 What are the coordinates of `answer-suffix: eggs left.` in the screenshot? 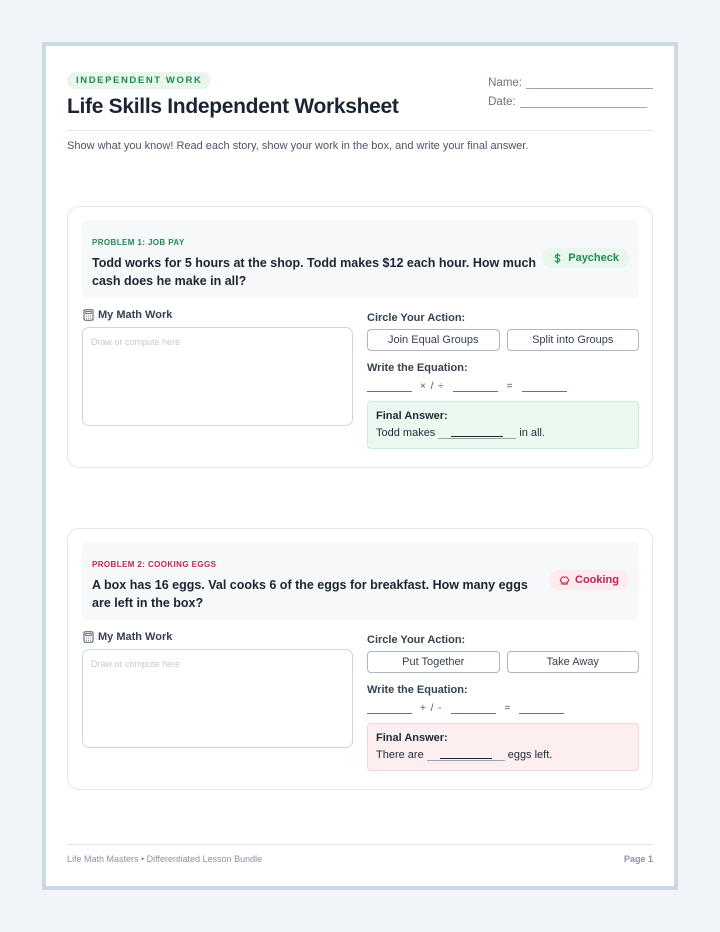 It's located at (530, 755).